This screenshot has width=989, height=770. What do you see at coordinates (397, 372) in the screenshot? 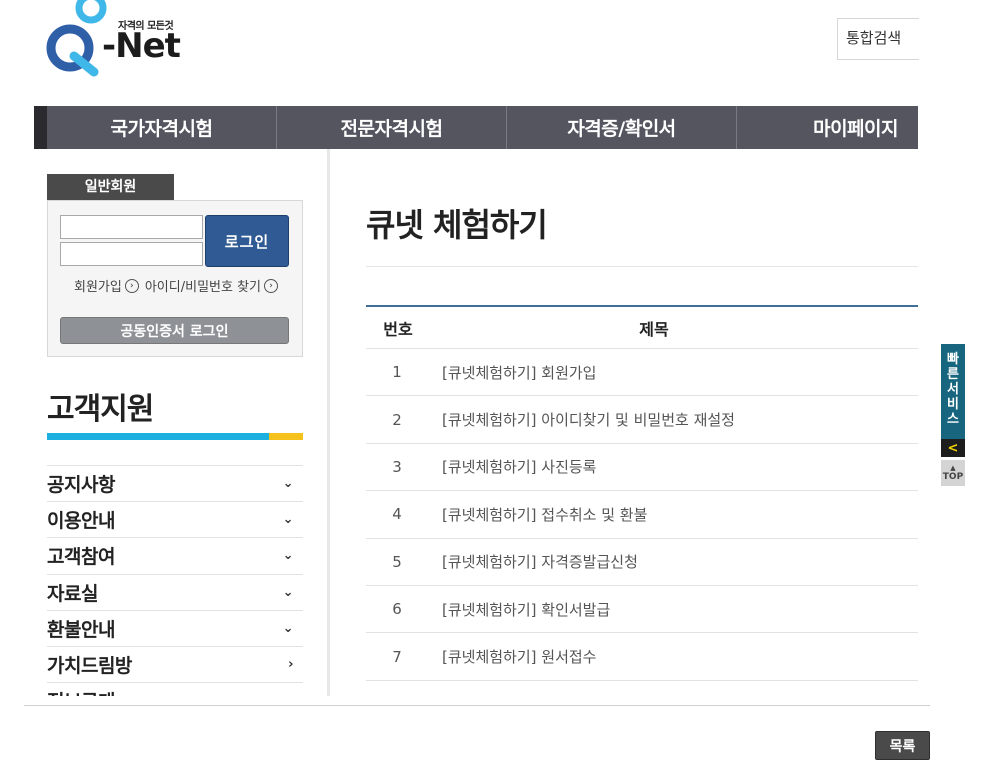
I see `row-number: 1` at bounding box center [397, 372].